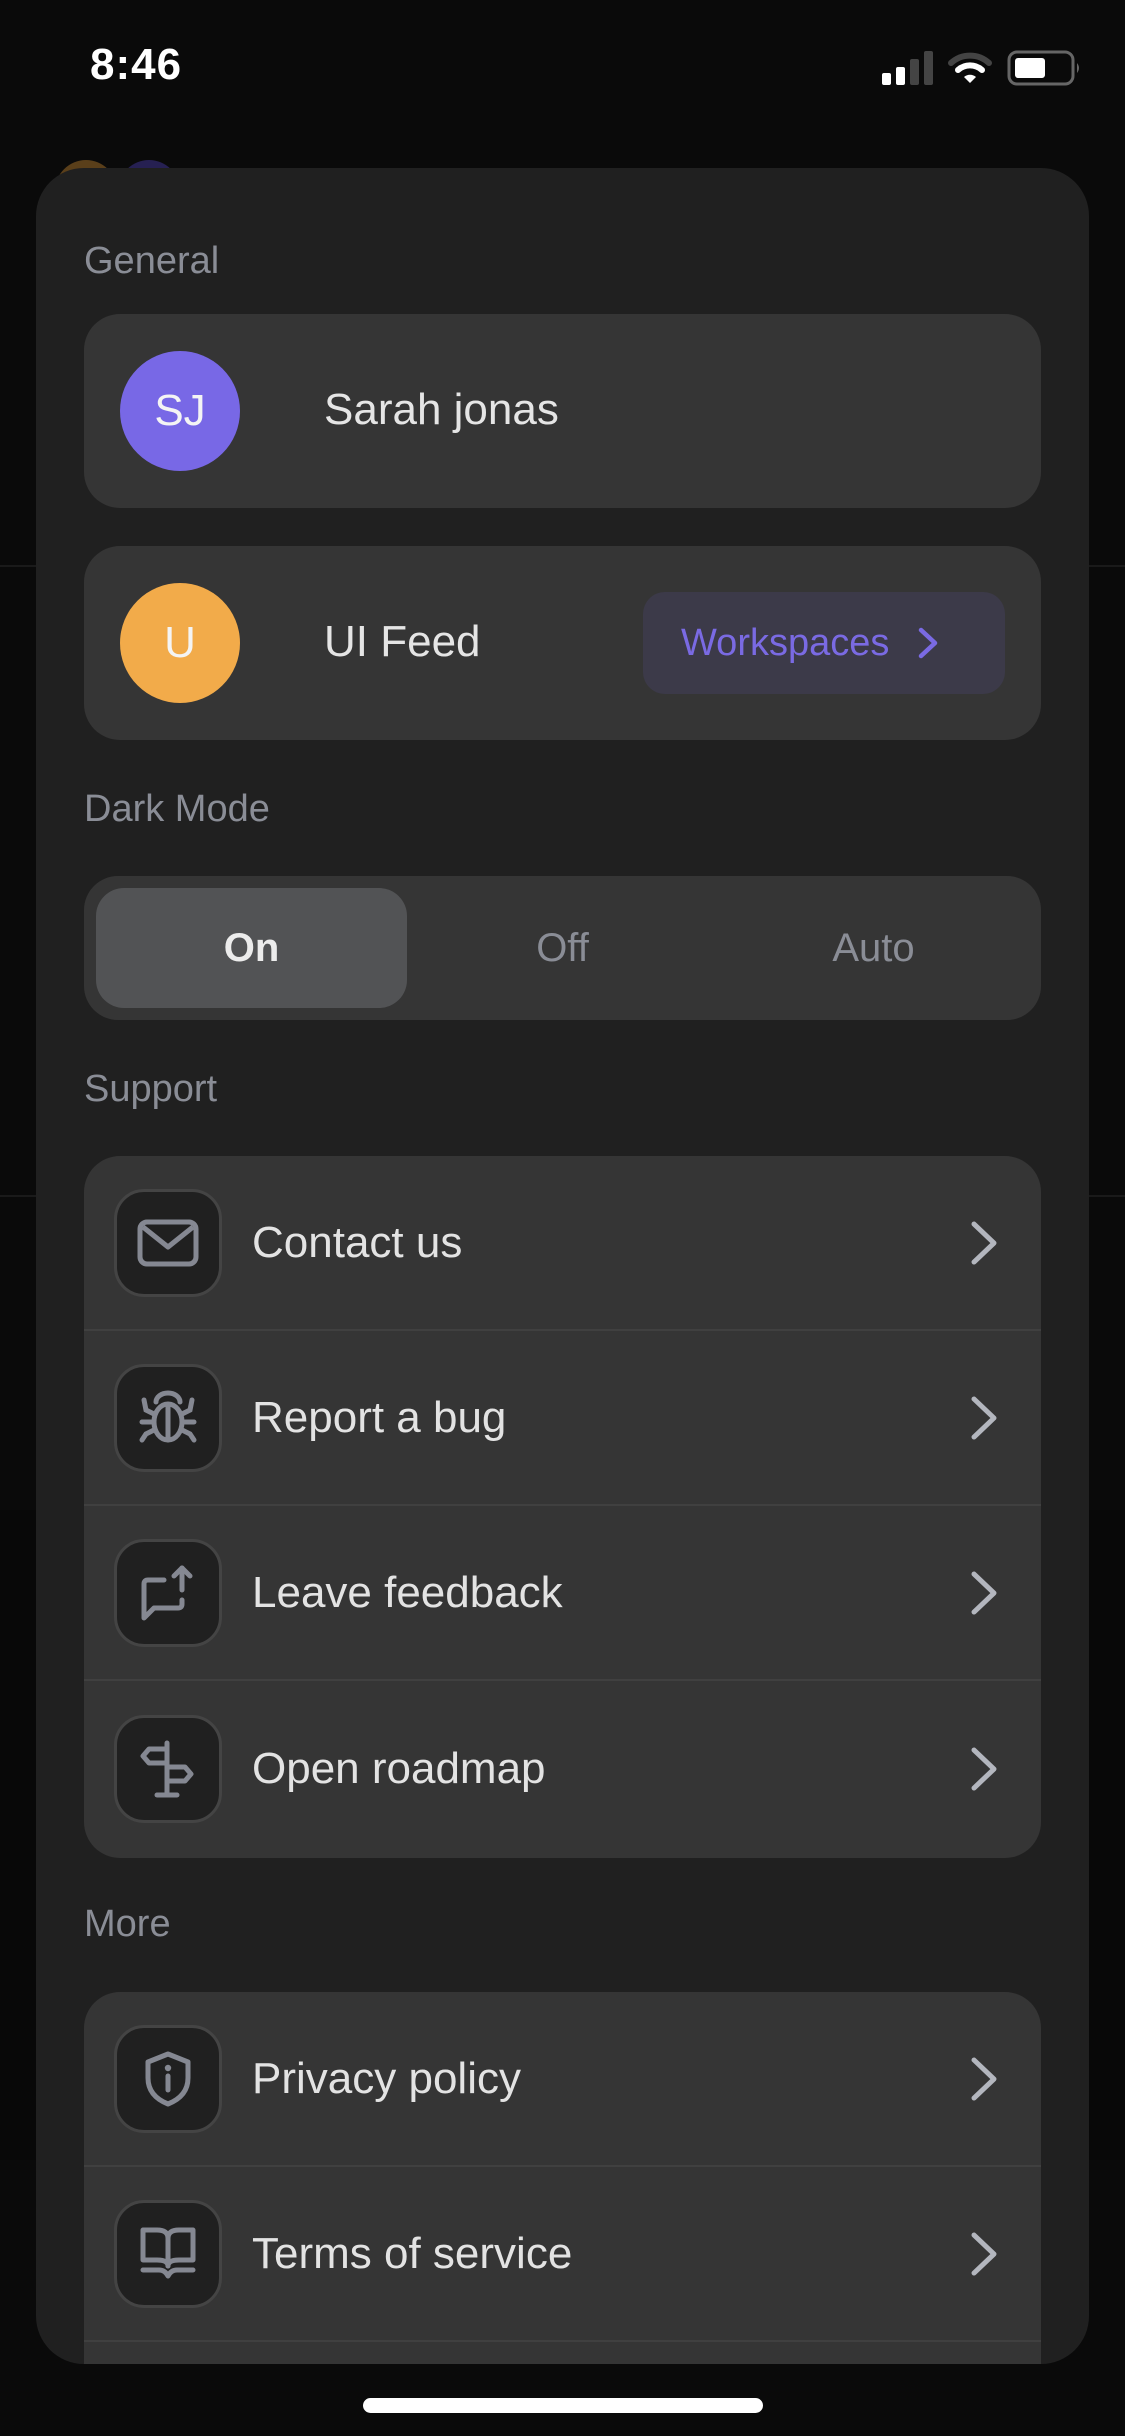 The height and width of the screenshot is (2436, 1125). I want to click on list-item-privacy-policy: Privacy policy, so click(562, 2079).